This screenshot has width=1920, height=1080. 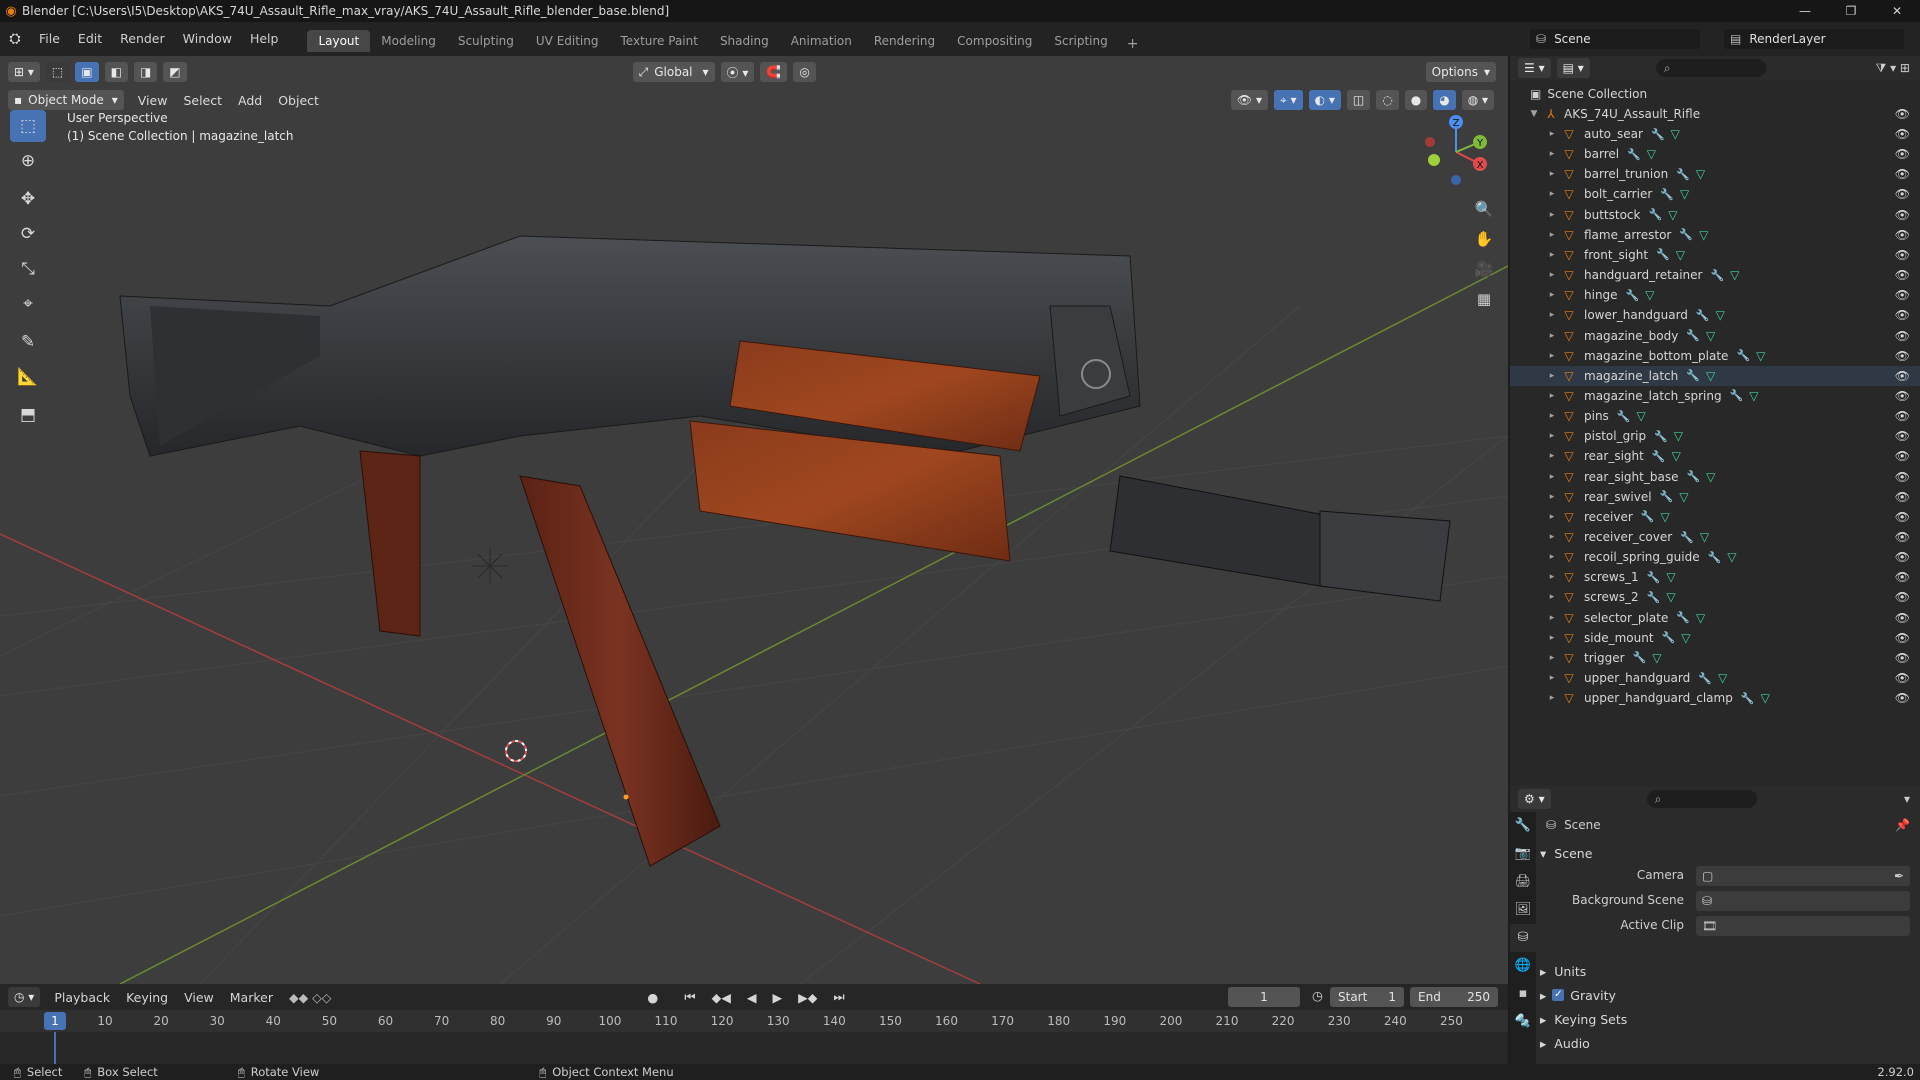 What do you see at coordinates (1317, 995) in the screenshot?
I see `stopwatch-icon: ◷` at bounding box center [1317, 995].